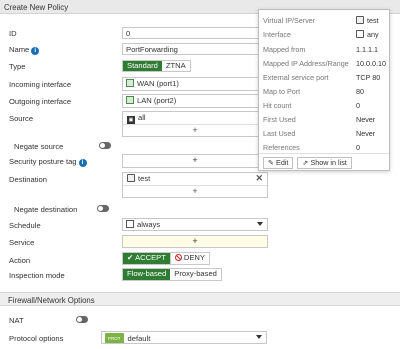 The width and height of the screenshot is (400, 349). I want to click on type-ztna-option: ZTNA, so click(175, 66).